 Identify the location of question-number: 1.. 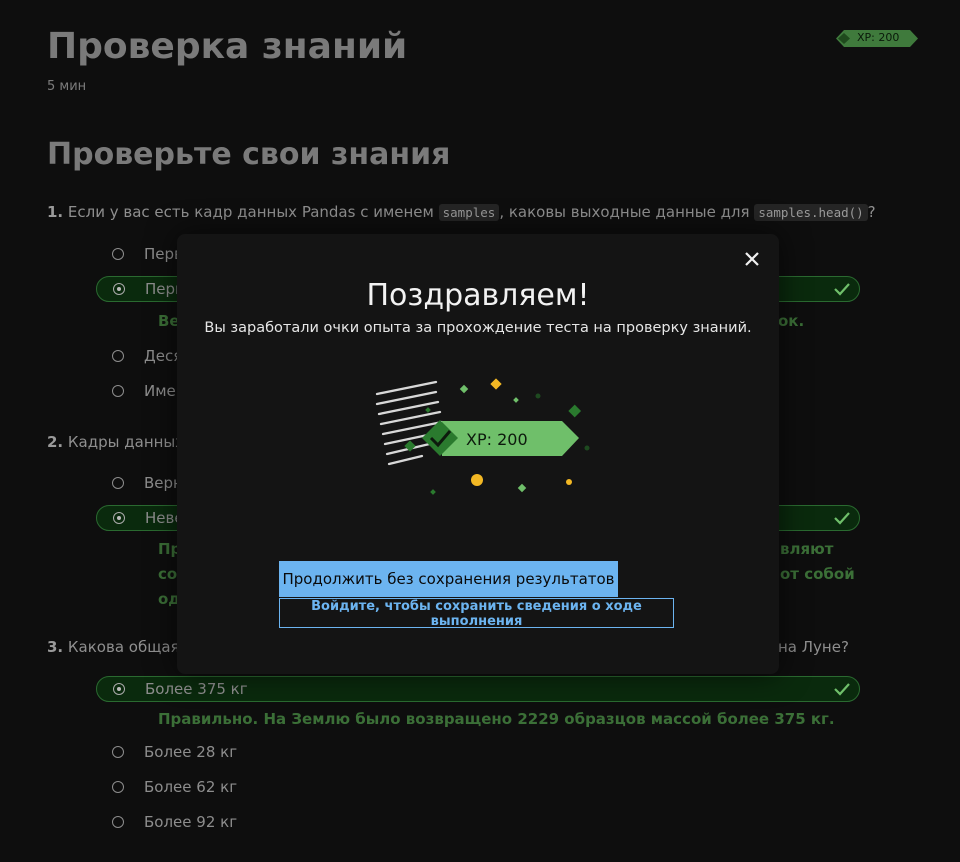
(55, 212).